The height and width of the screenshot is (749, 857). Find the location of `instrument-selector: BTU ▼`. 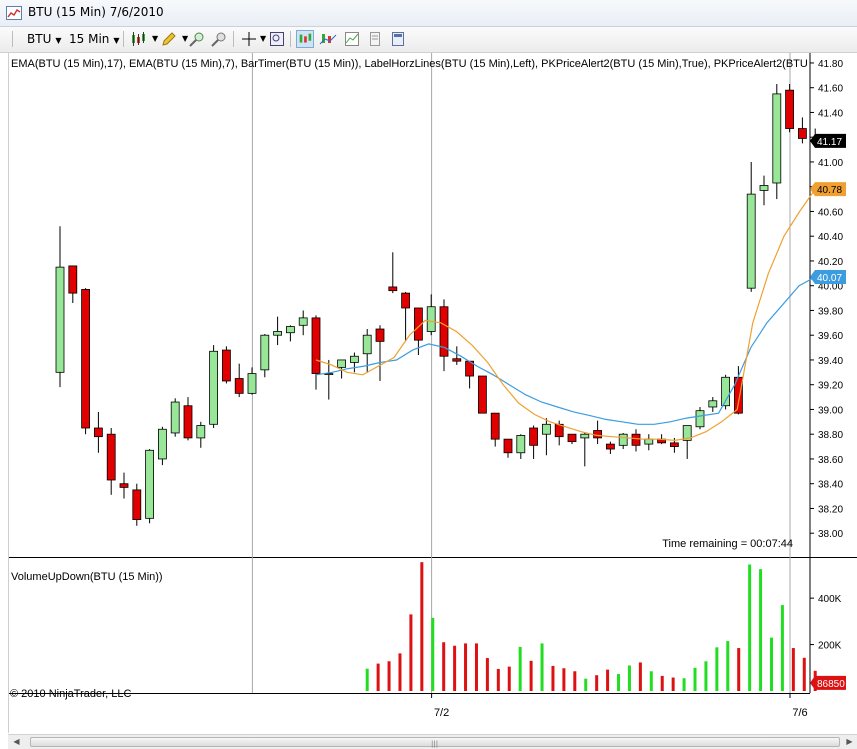

instrument-selector: BTU ▼ is located at coordinates (44, 39).